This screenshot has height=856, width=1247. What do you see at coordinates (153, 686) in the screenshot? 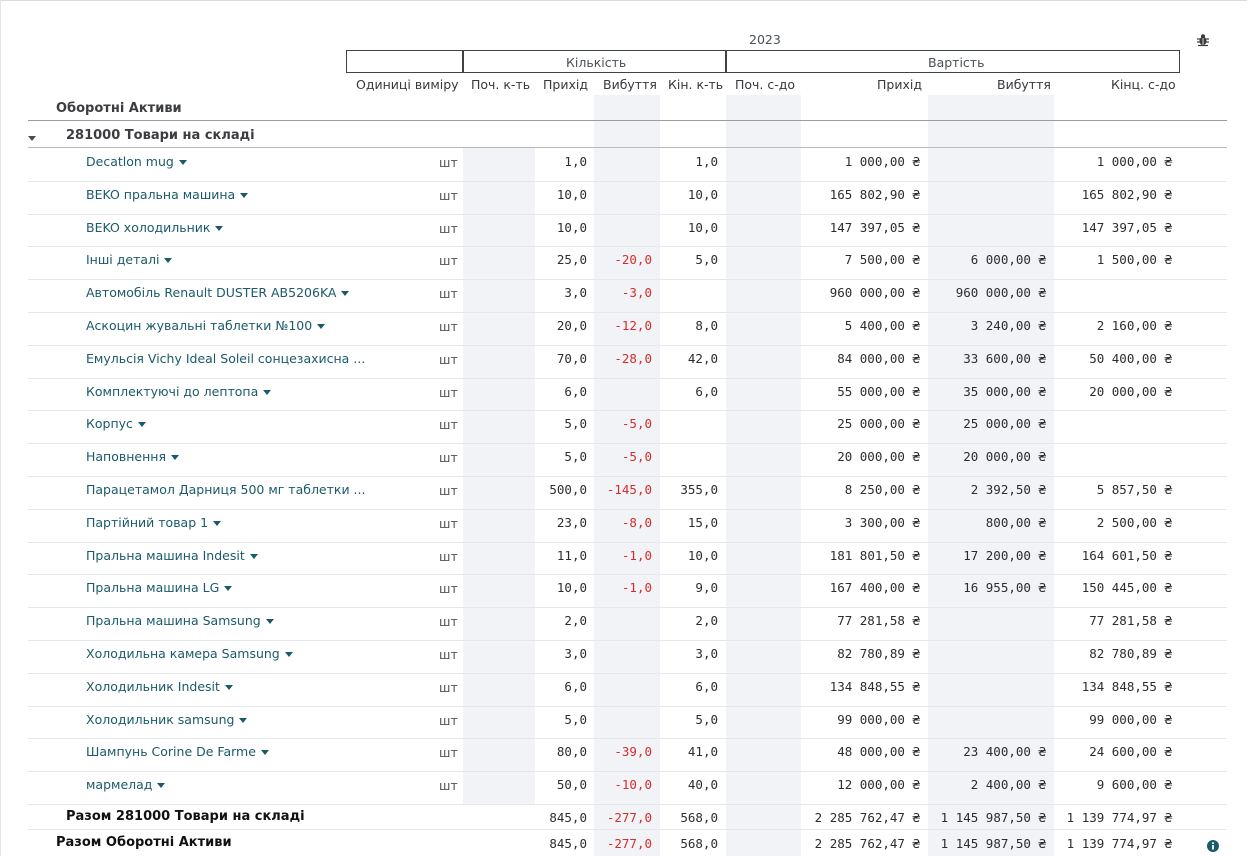
I see `product-name: Холодильник Indesit` at bounding box center [153, 686].